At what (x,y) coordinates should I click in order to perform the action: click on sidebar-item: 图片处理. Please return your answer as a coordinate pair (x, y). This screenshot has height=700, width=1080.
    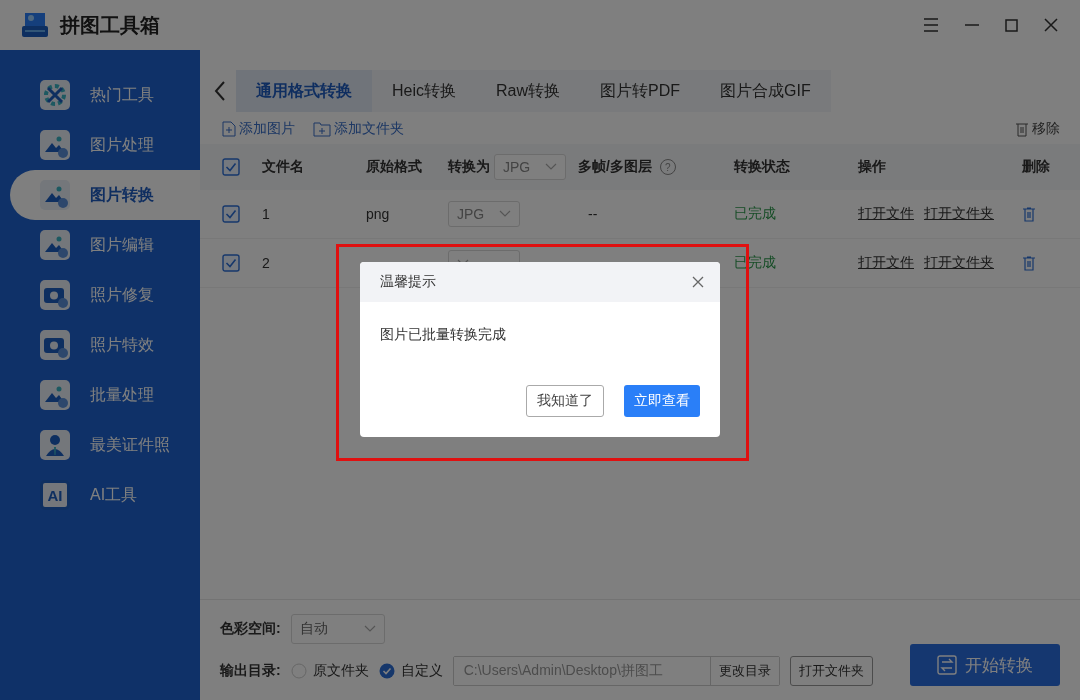
    Looking at the image, I should click on (105, 145).